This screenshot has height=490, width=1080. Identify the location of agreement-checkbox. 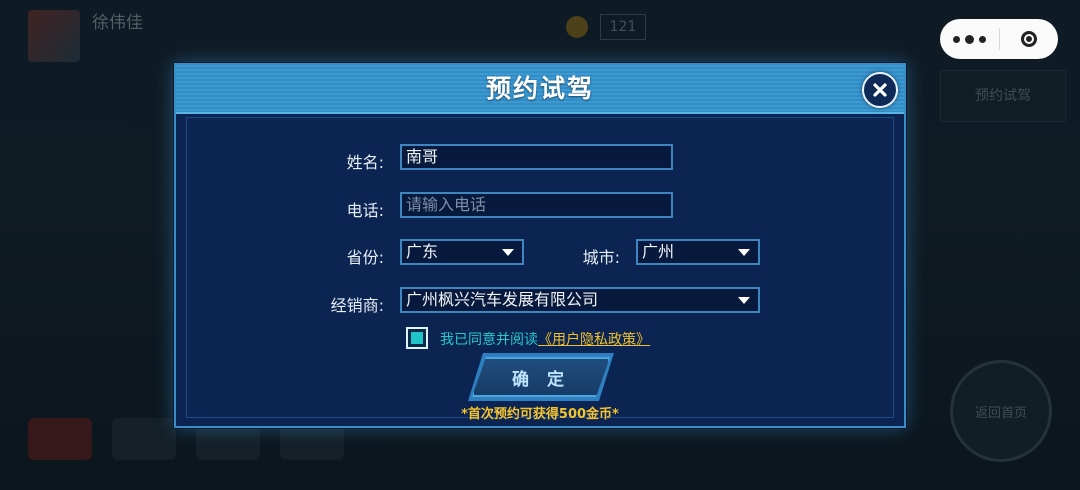
(417, 338).